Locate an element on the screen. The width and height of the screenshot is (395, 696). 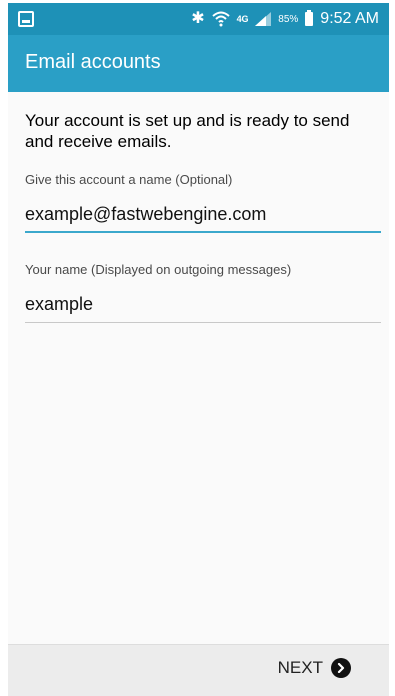
page-title: Email accounts is located at coordinates (93, 62).